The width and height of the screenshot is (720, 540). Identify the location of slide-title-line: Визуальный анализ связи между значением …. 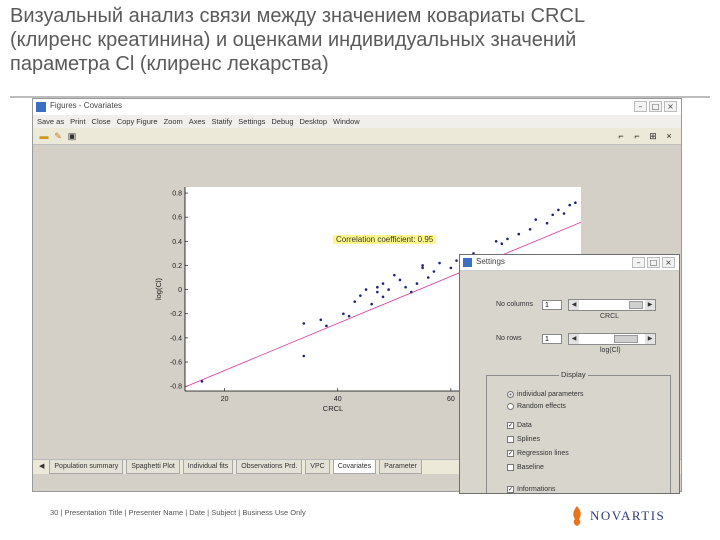
(298, 16).